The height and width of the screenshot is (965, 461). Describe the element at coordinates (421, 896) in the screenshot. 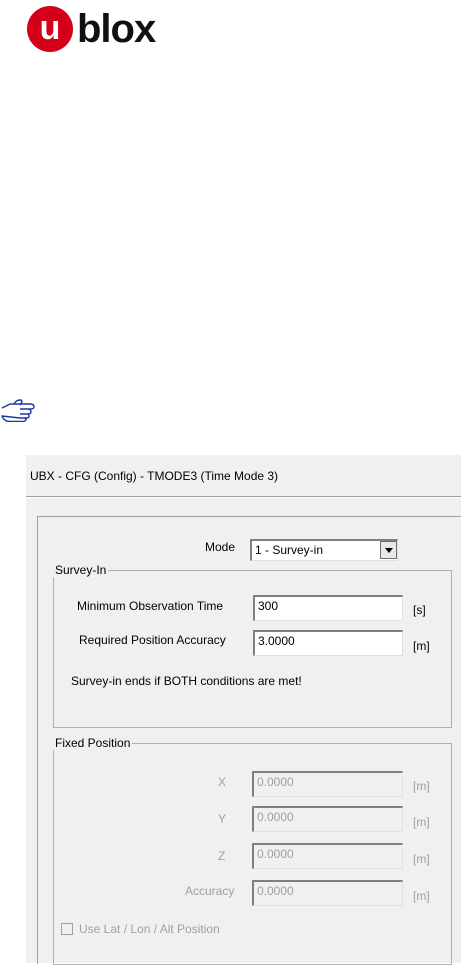

I see `accuracy-unit: [m]` at that location.